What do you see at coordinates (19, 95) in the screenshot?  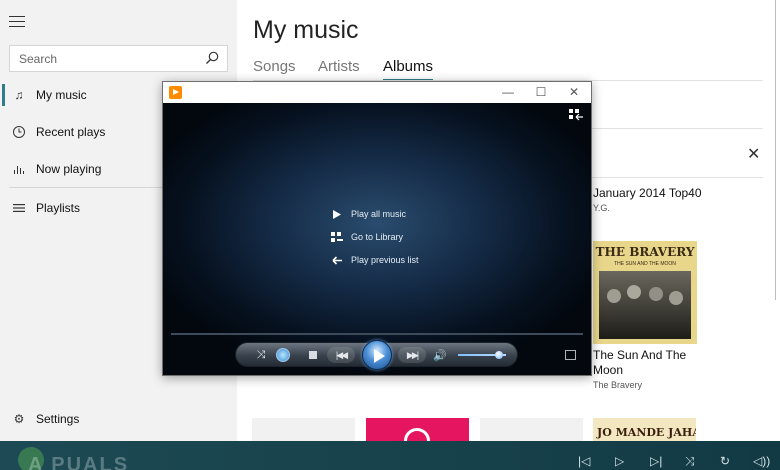 I see `music-note-icon: ♫` at bounding box center [19, 95].